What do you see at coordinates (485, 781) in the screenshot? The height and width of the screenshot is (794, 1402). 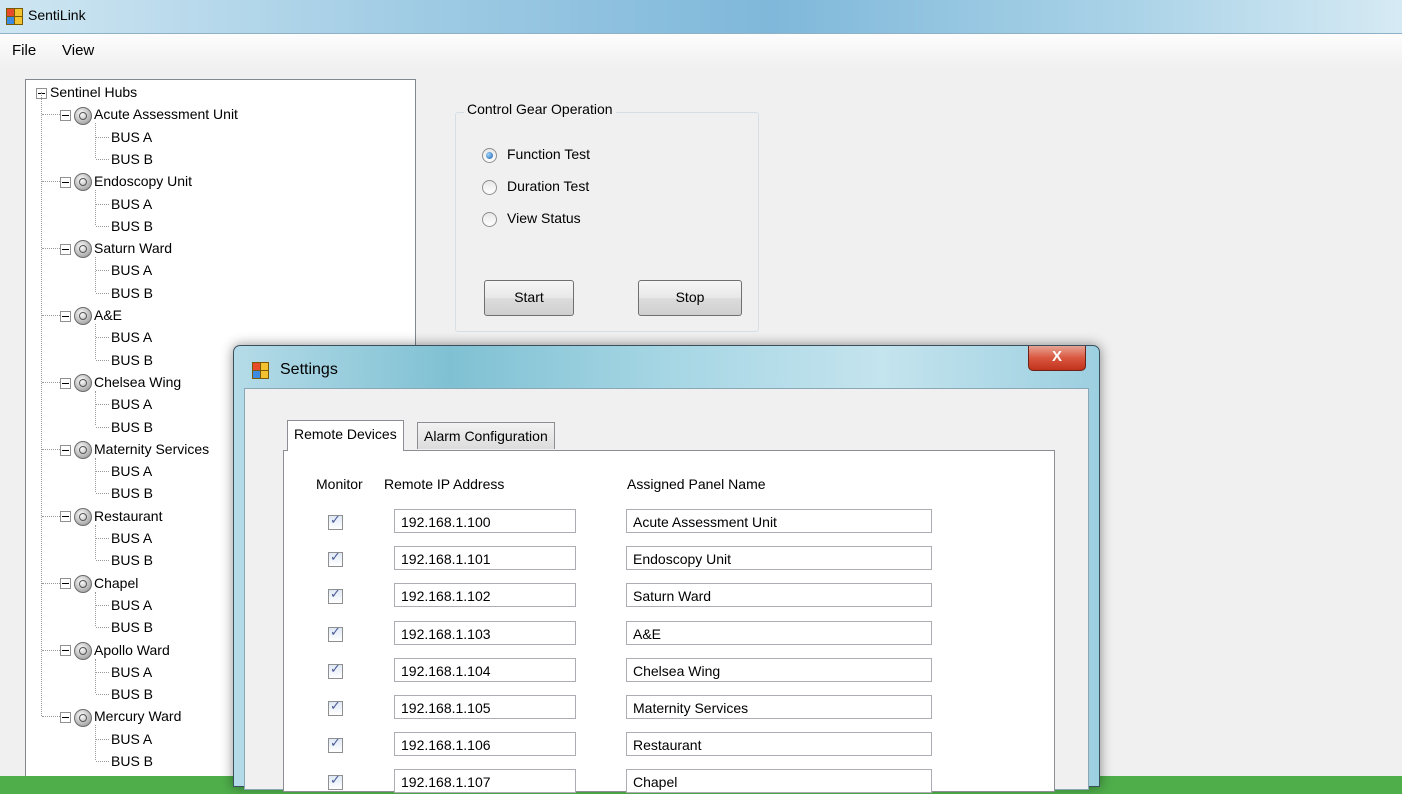 I see `remote-ip-field: 192.168.1.107` at bounding box center [485, 781].